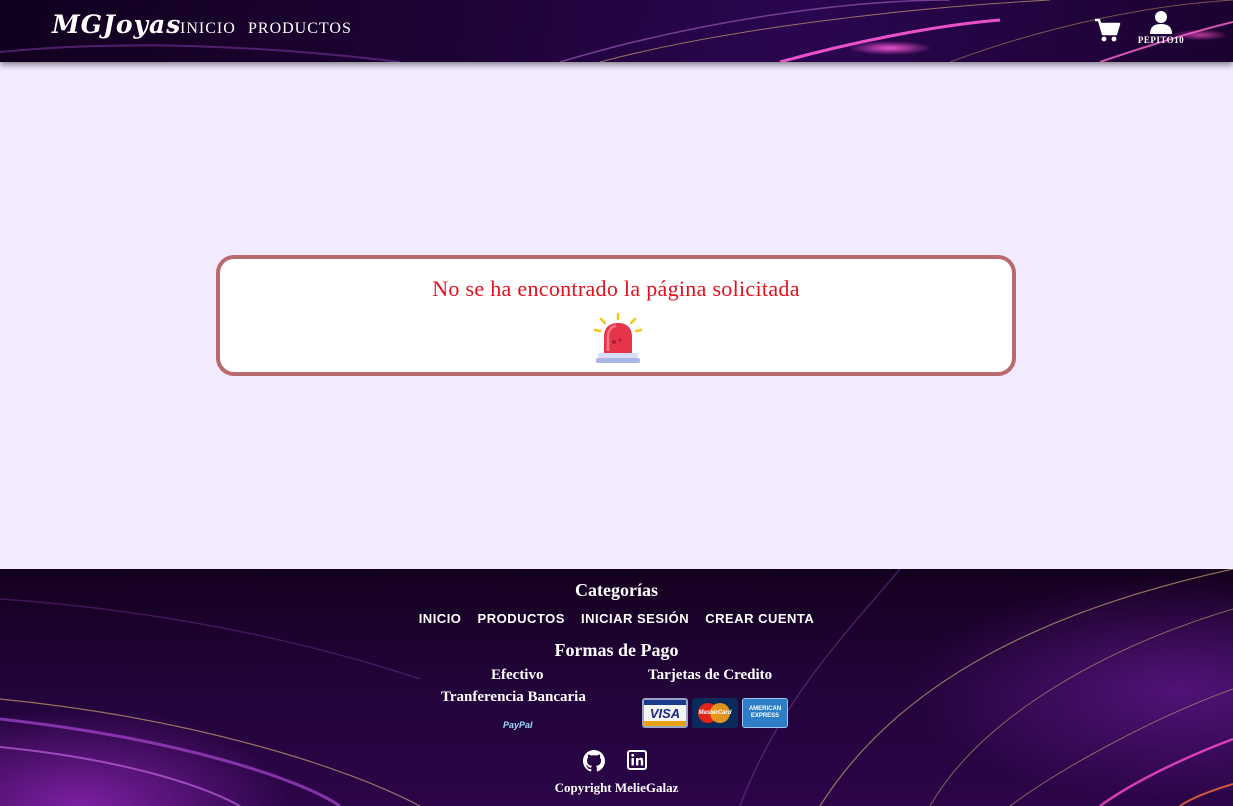 The height and width of the screenshot is (806, 1233). What do you see at coordinates (616, 31) in the screenshot?
I see `top-navbar: MGJoyas INICIO PRODUCTOS PEPITO10` at bounding box center [616, 31].